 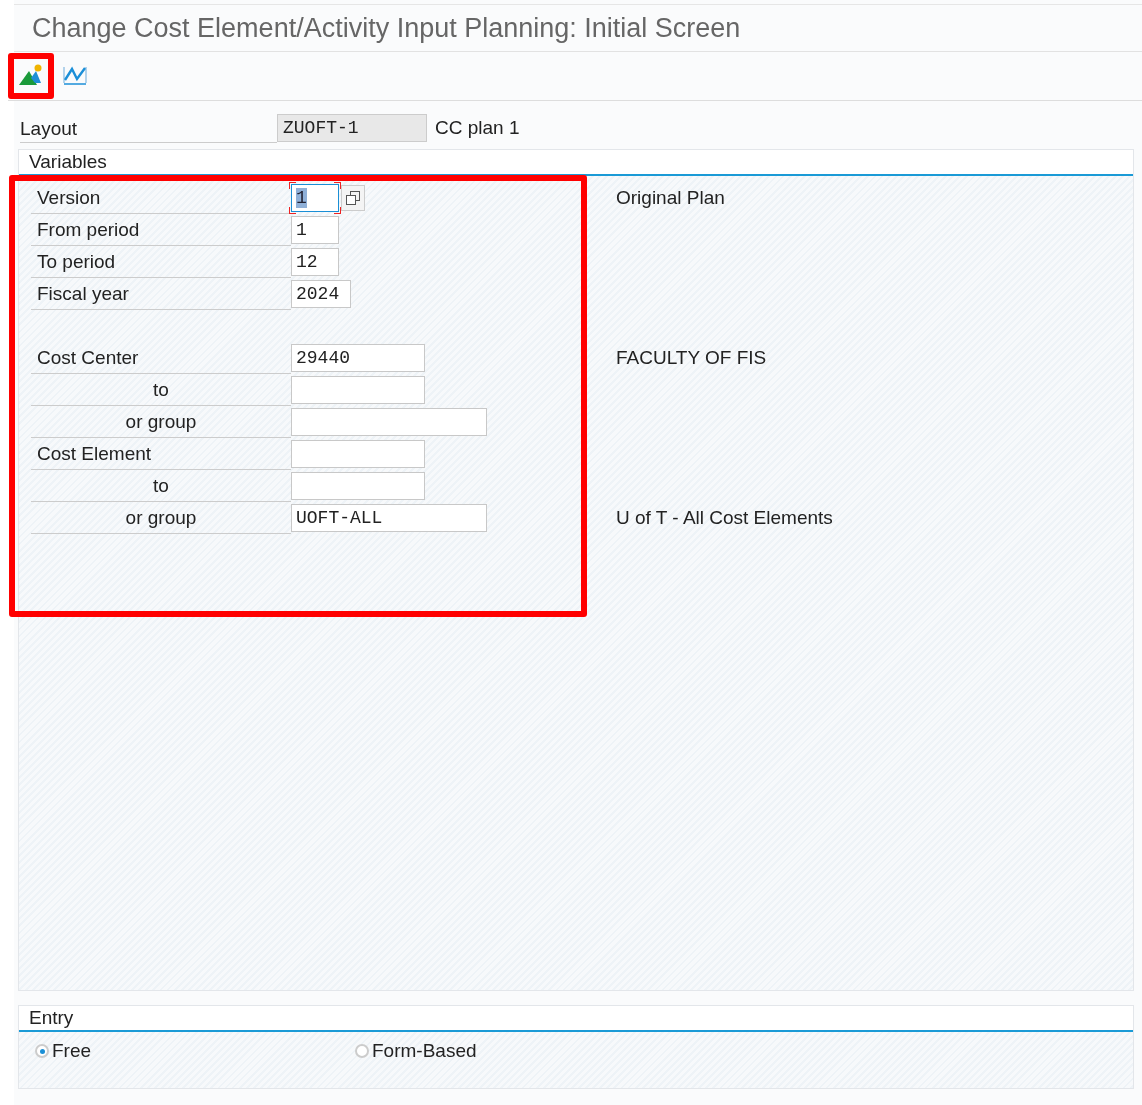 I want to click on radio-option: Free, so click(x=195, y=1051).